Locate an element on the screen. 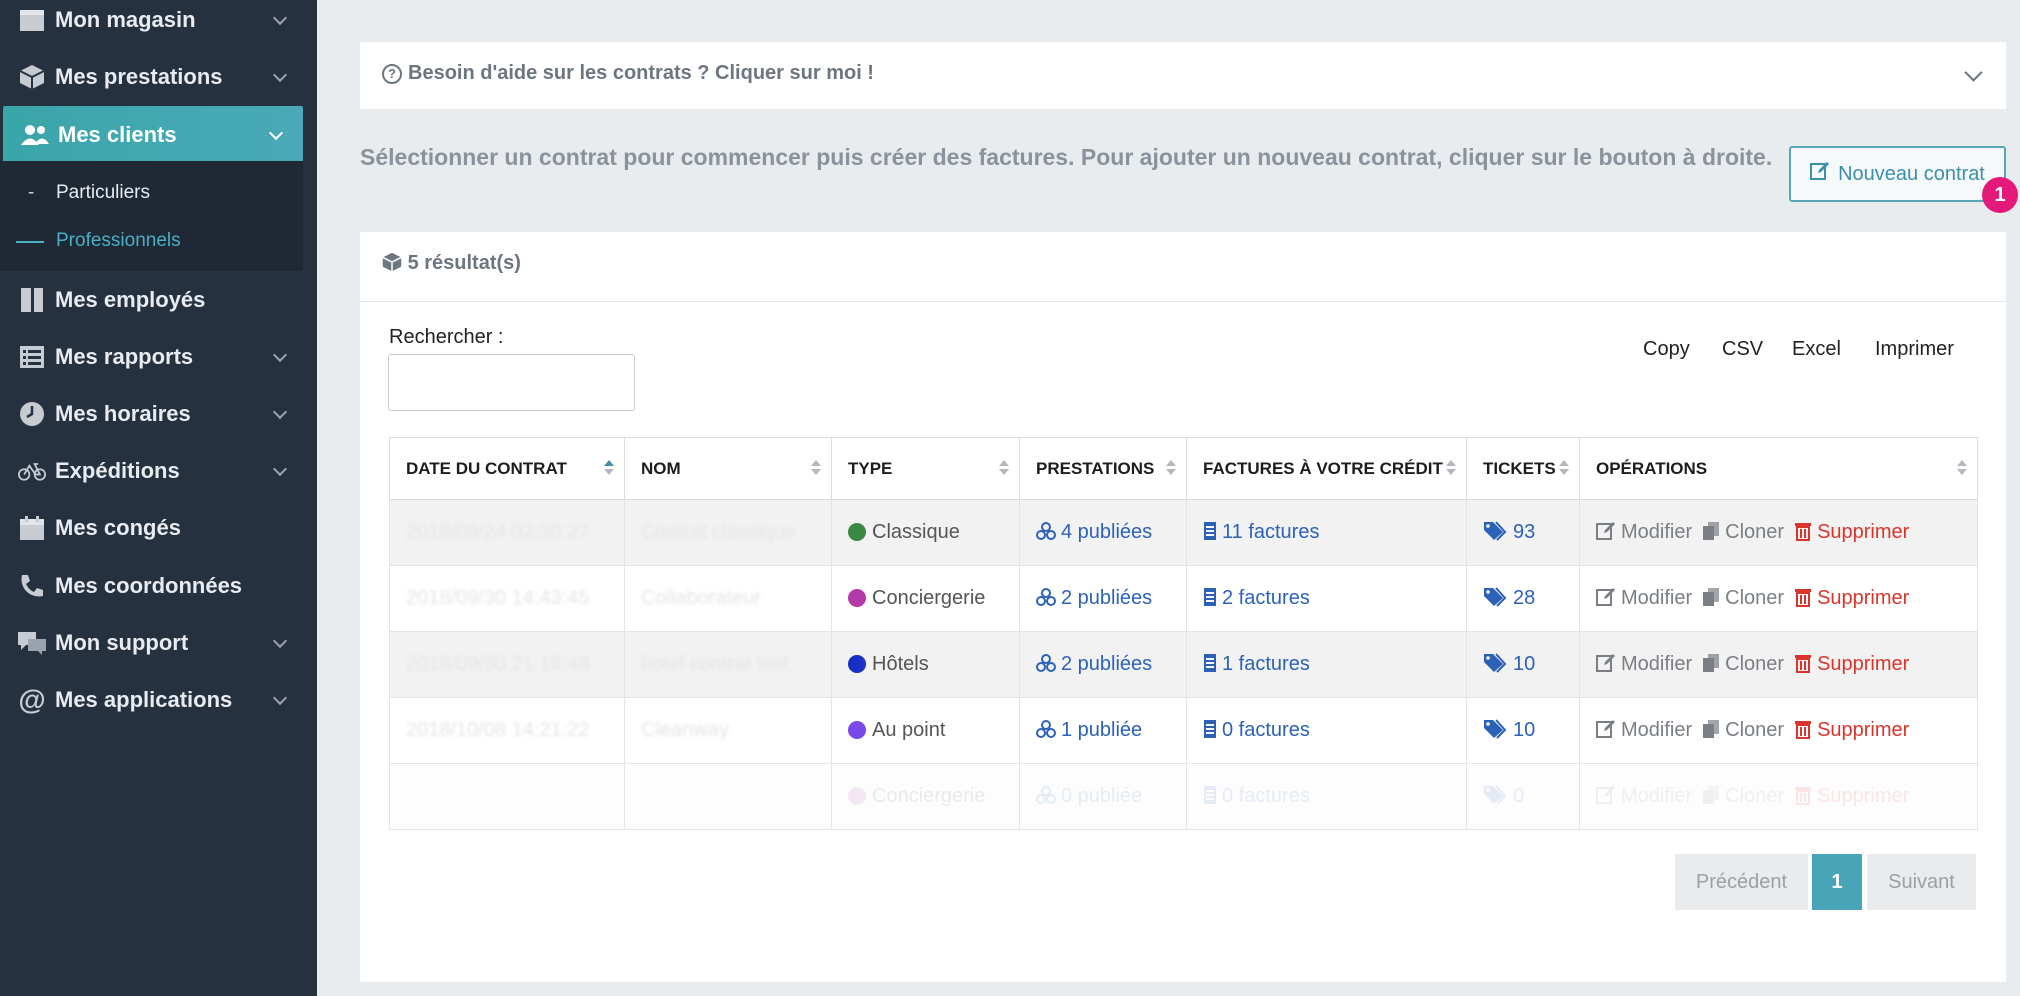 This screenshot has height=996, width=2020. column-header-date: DATE DU CONTRAT is located at coordinates (507, 468).